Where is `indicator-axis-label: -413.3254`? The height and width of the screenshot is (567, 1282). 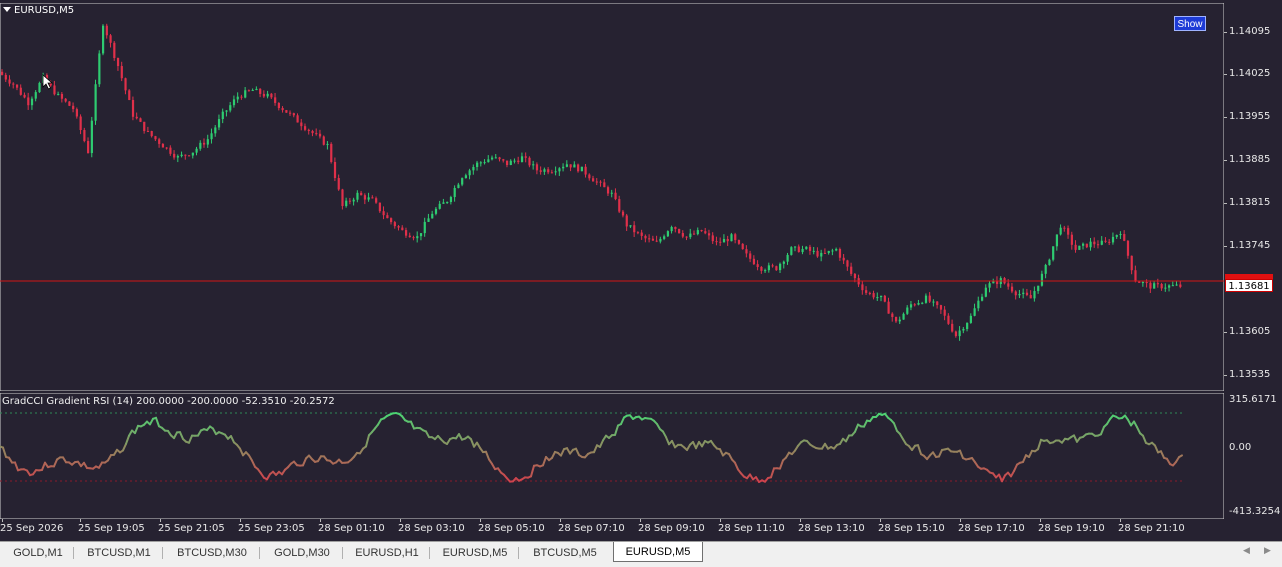
indicator-axis-label: -413.3254 is located at coordinates (1255, 511).